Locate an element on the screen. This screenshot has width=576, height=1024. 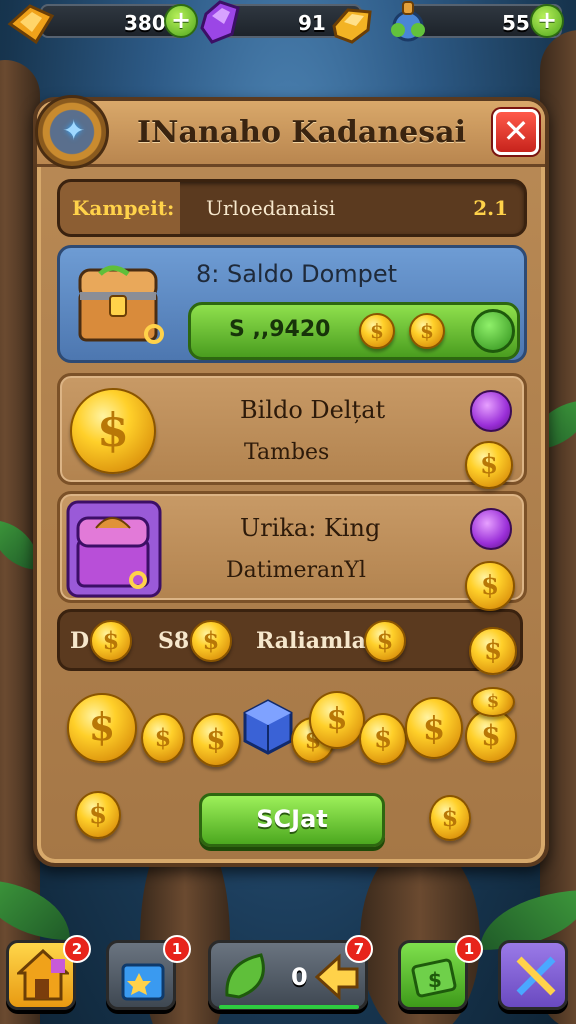
strip-value: S8 is located at coordinates (174, 641).